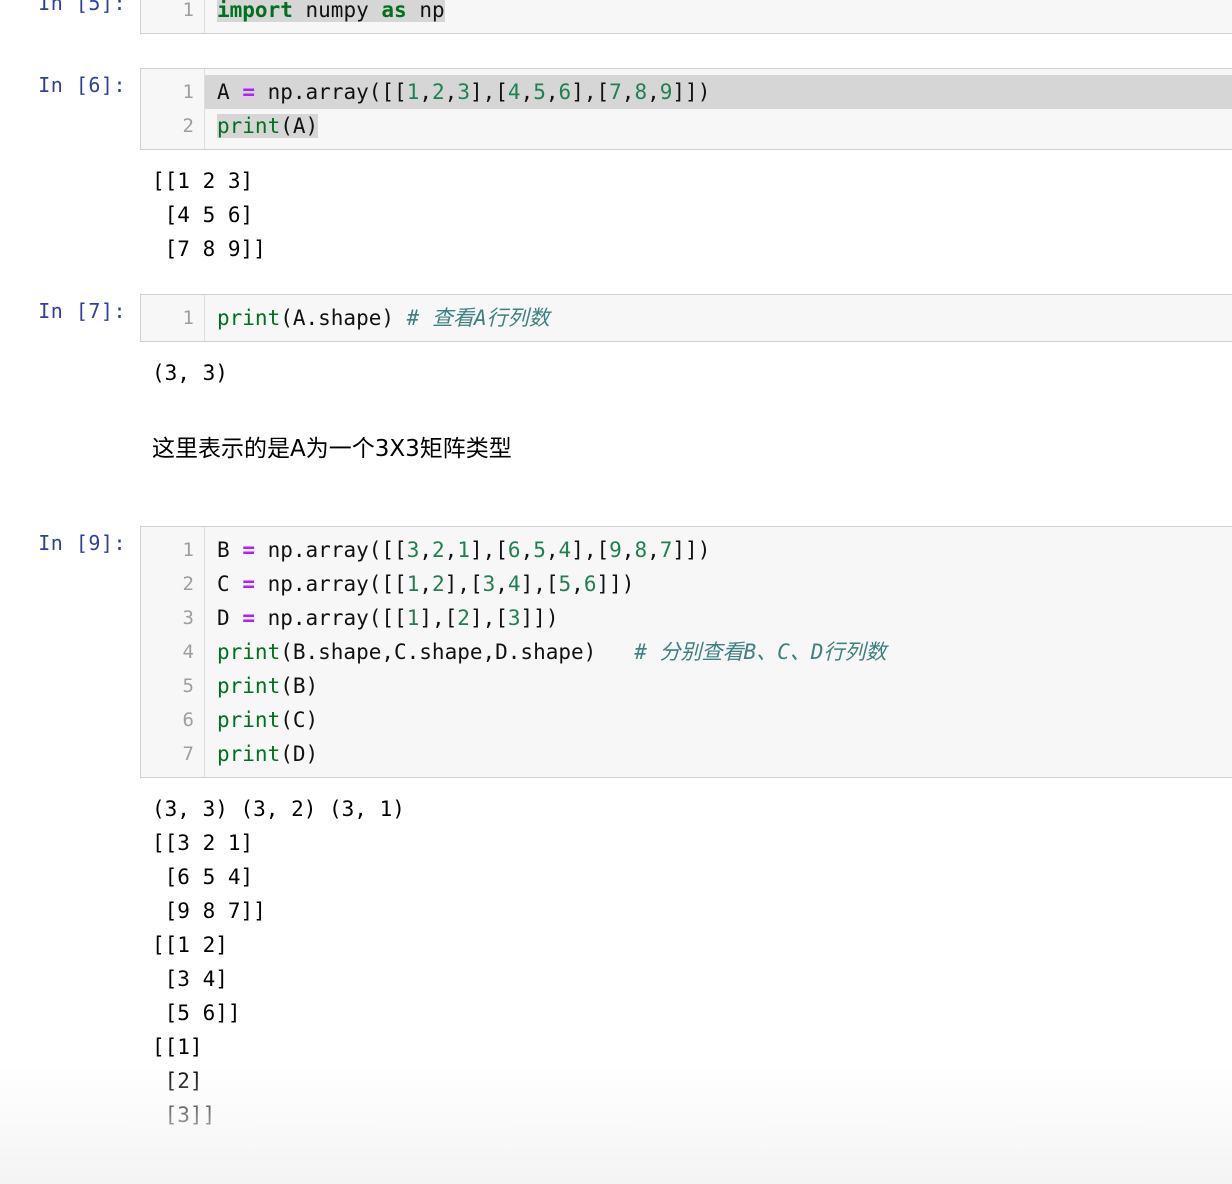  I want to click on code-token: (C), so click(299, 720).